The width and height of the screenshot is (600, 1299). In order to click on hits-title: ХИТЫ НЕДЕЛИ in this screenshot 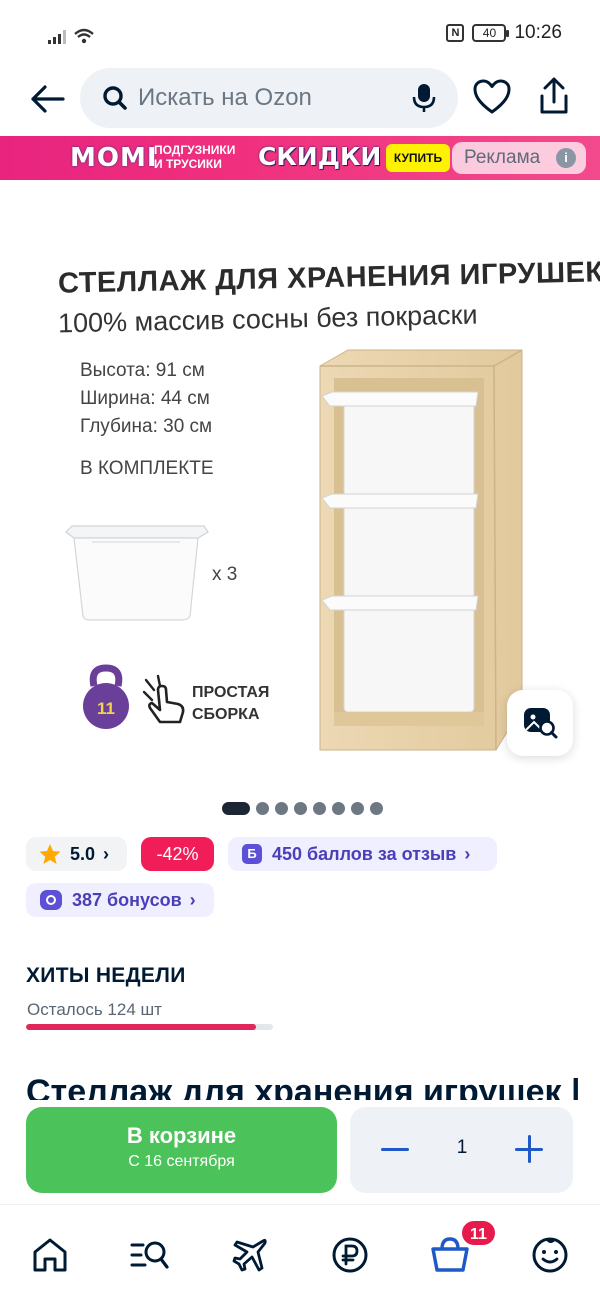, I will do `click(106, 975)`.